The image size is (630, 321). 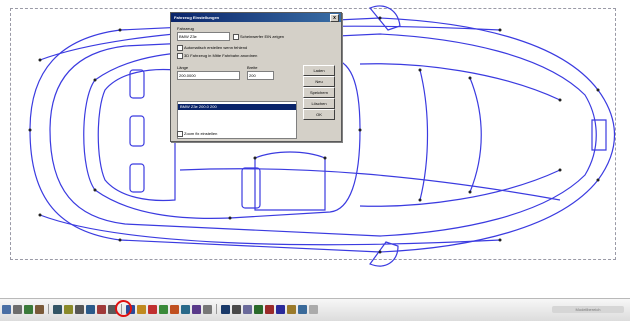 What do you see at coordinates (137, 131) in the screenshot?
I see `seat-rear-mid` at bounding box center [137, 131].